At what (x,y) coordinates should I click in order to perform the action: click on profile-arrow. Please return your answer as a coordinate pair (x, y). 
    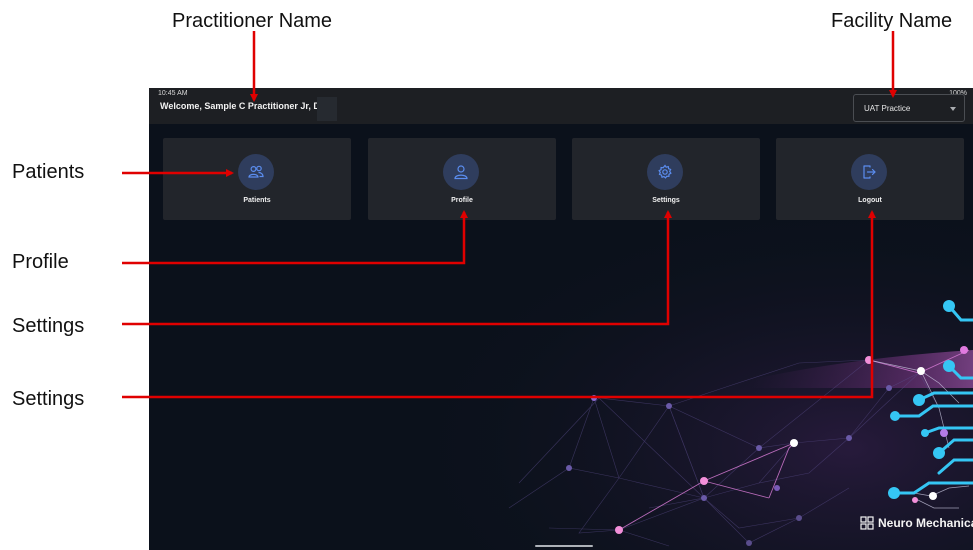
    Looking at the image, I should click on (295, 237).